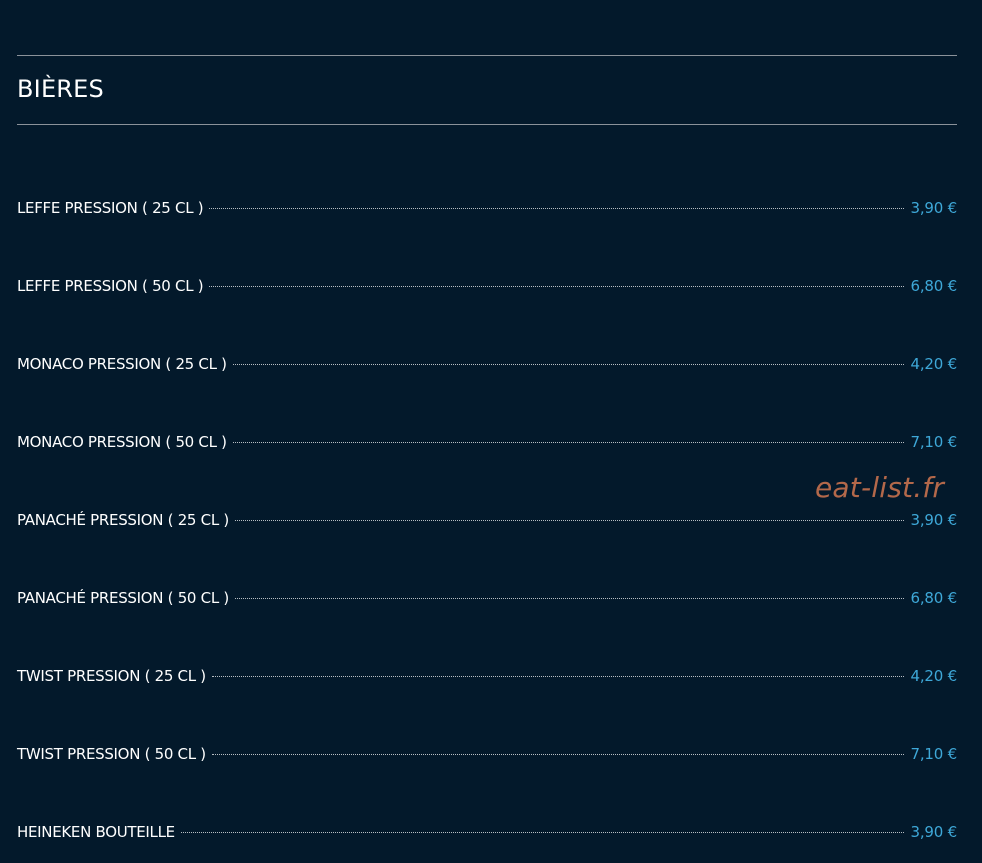  What do you see at coordinates (487, 55) in the screenshot?
I see `section-top-divider` at bounding box center [487, 55].